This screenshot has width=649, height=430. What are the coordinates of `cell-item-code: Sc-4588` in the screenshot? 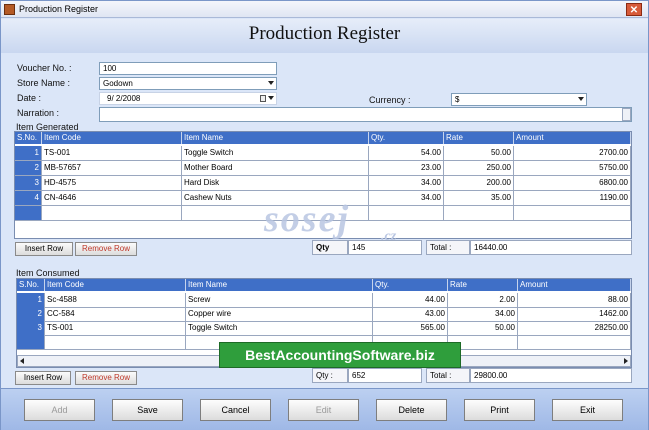 It's located at (115, 300).